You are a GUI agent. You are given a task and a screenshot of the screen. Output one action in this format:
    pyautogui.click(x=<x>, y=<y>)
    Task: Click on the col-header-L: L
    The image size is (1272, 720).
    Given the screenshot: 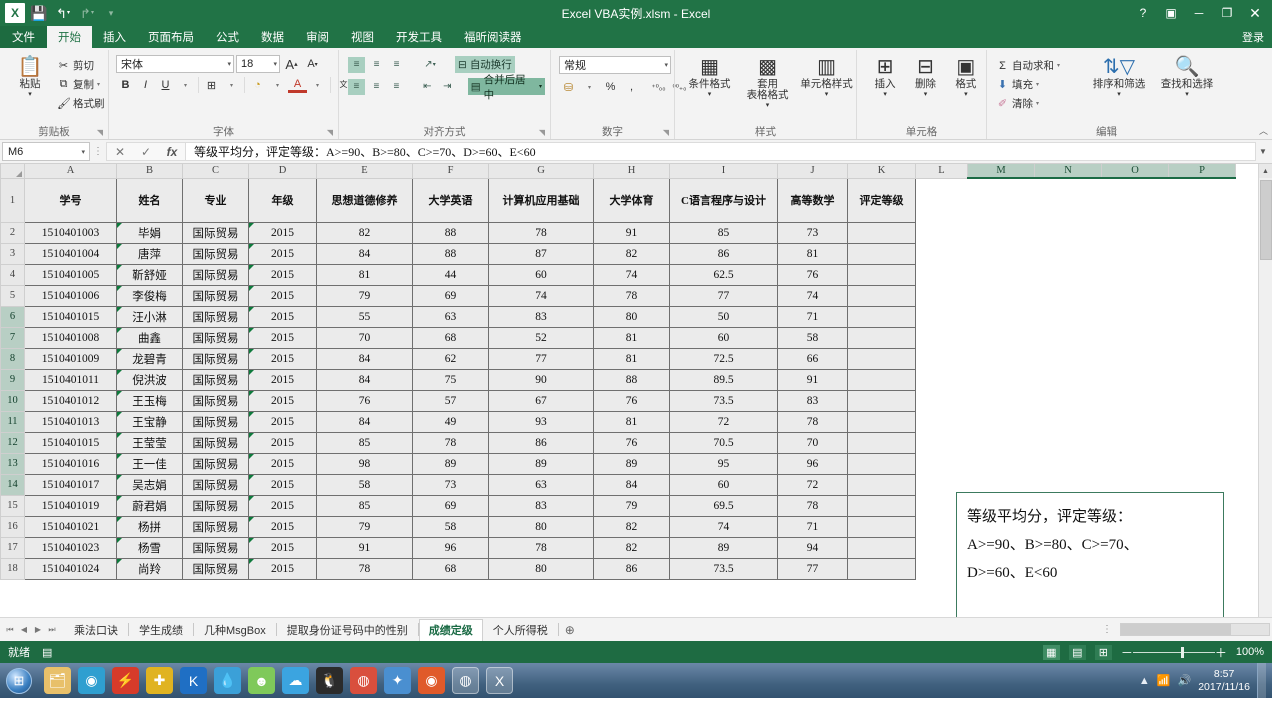 What is the action you would take?
    pyautogui.click(x=941, y=171)
    